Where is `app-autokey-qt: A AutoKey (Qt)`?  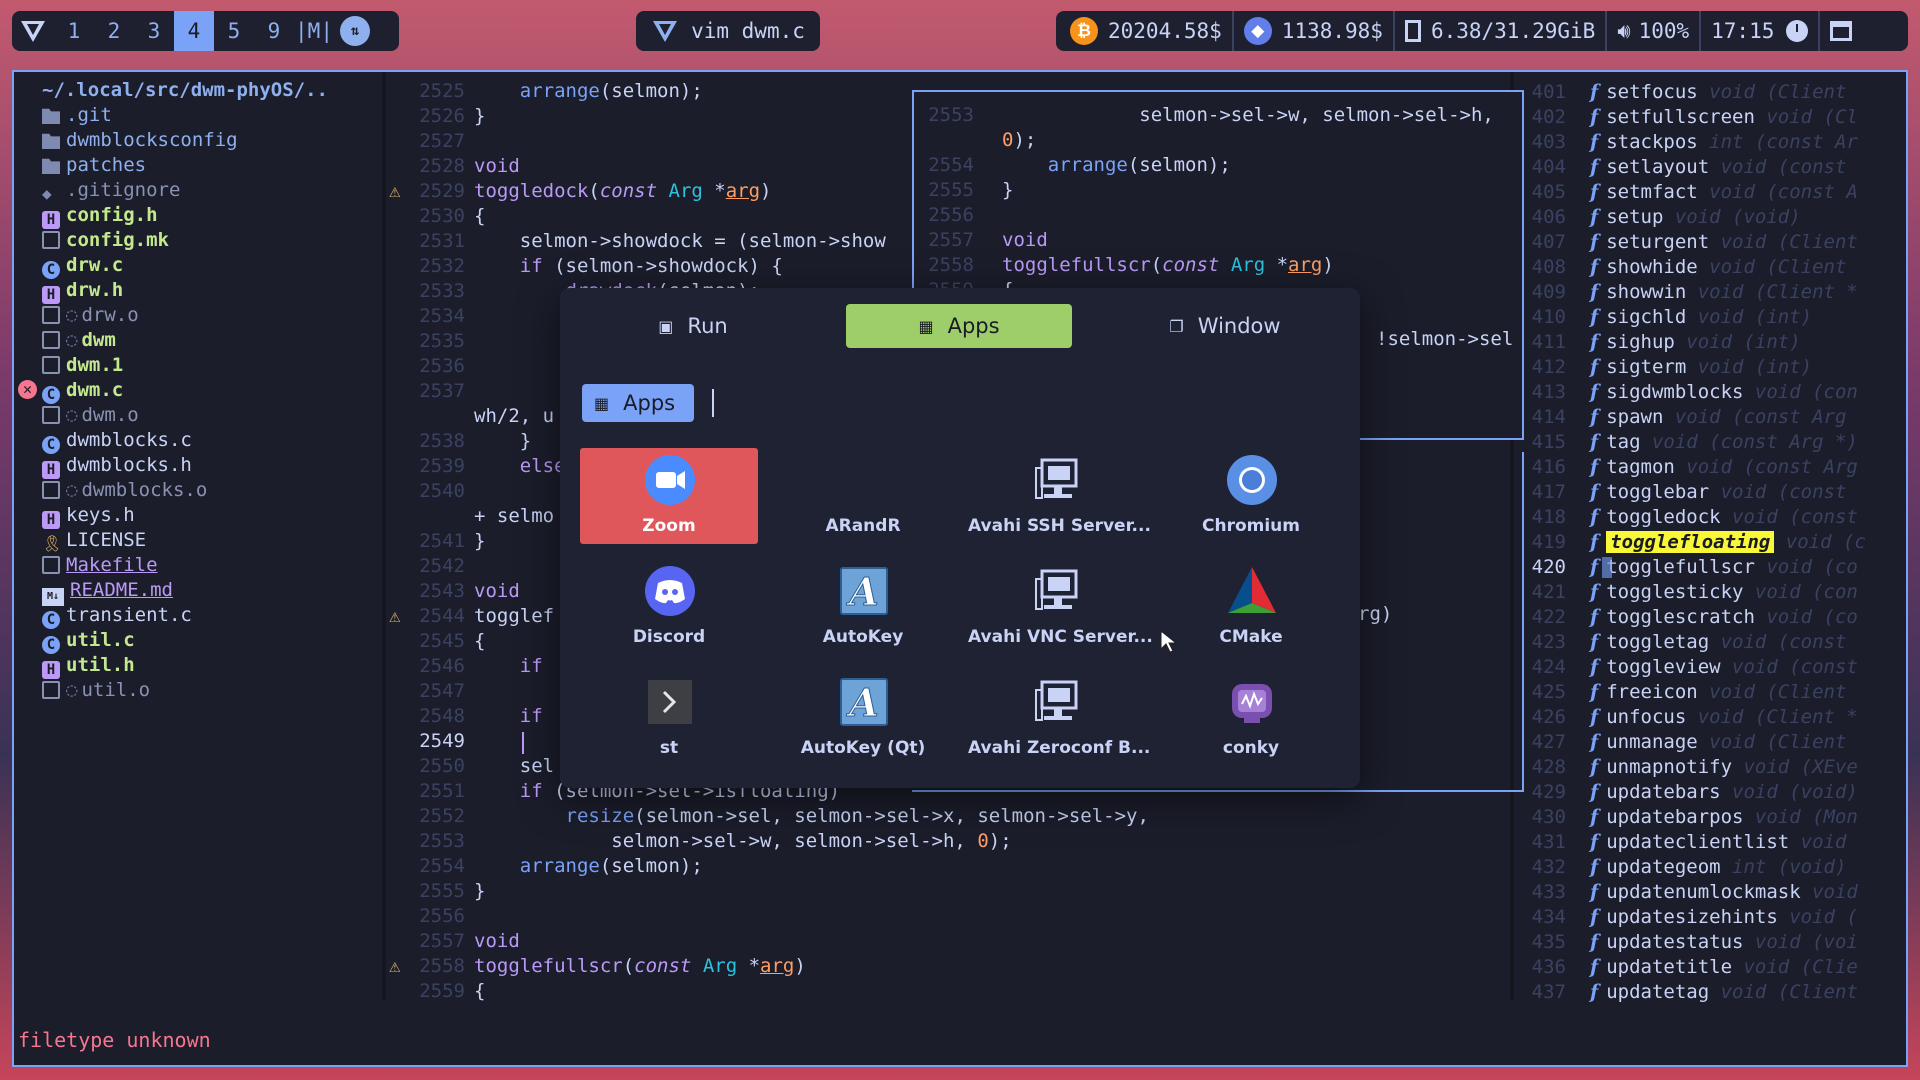
app-autokey-qt: A AutoKey (Qt) is located at coordinates (863, 718).